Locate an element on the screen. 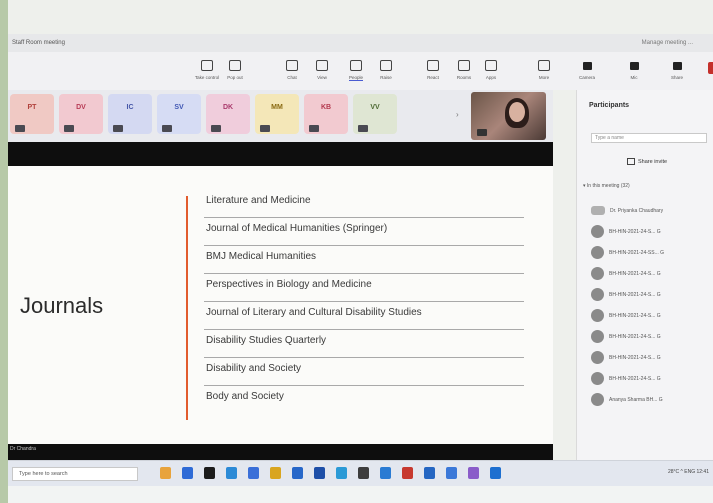 The width and height of the screenshot is (713, 503). chat-icon is located at coordinates (292, 65).